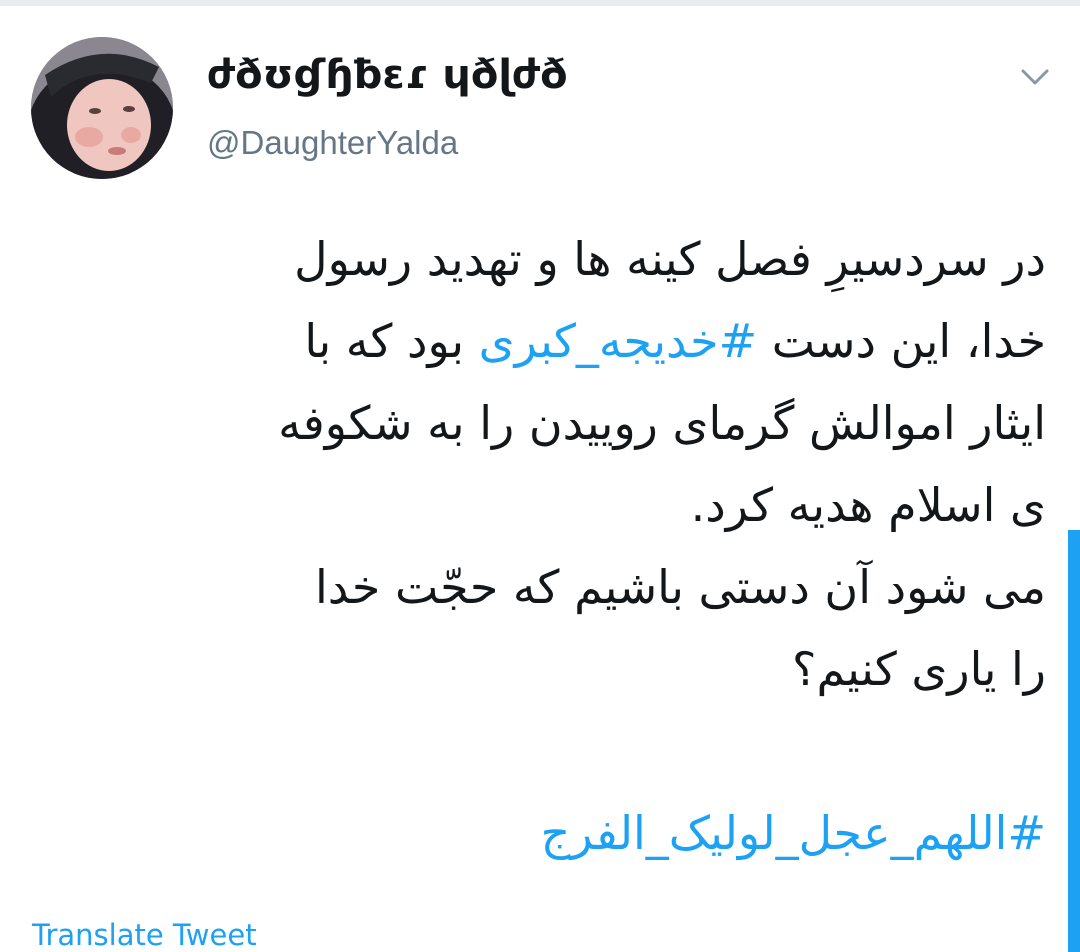 The image size is (1080, 952). Describe the element at coordinates (540, 3) in the screenshot. I see `top-divider` at that location.